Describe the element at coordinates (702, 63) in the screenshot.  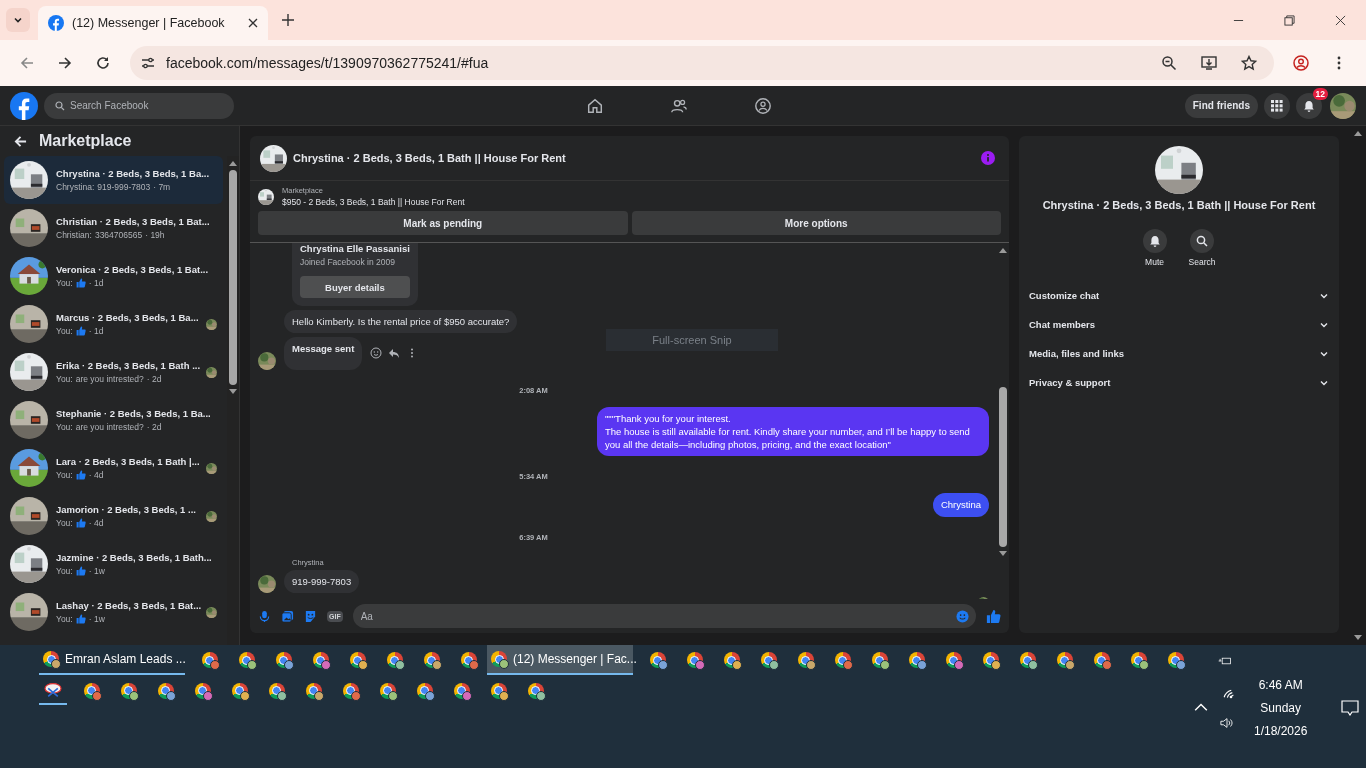
I see `address-field: facebook.com/messages/t/1390970362775241/#fua` at that location.